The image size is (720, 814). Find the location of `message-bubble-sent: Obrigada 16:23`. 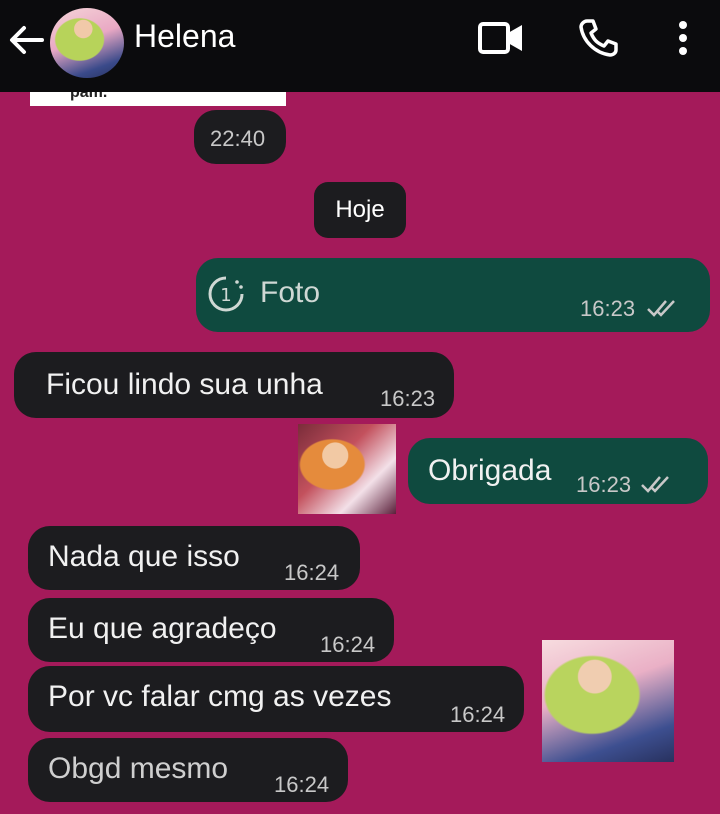

message-bubble-sent: Obrigada 16:23 is located at coordinates (558, 471).